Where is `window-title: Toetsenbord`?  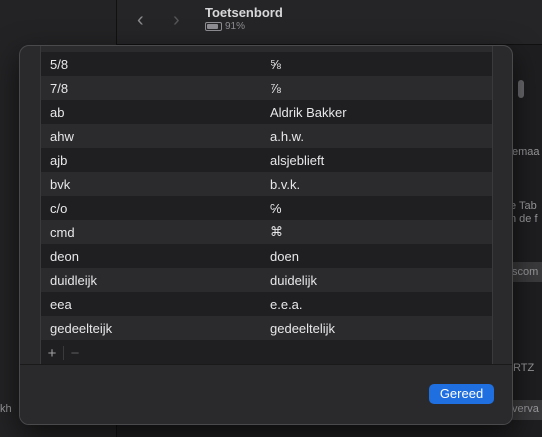 window-title: Toetsenbord is located at coordinates (244, 12).